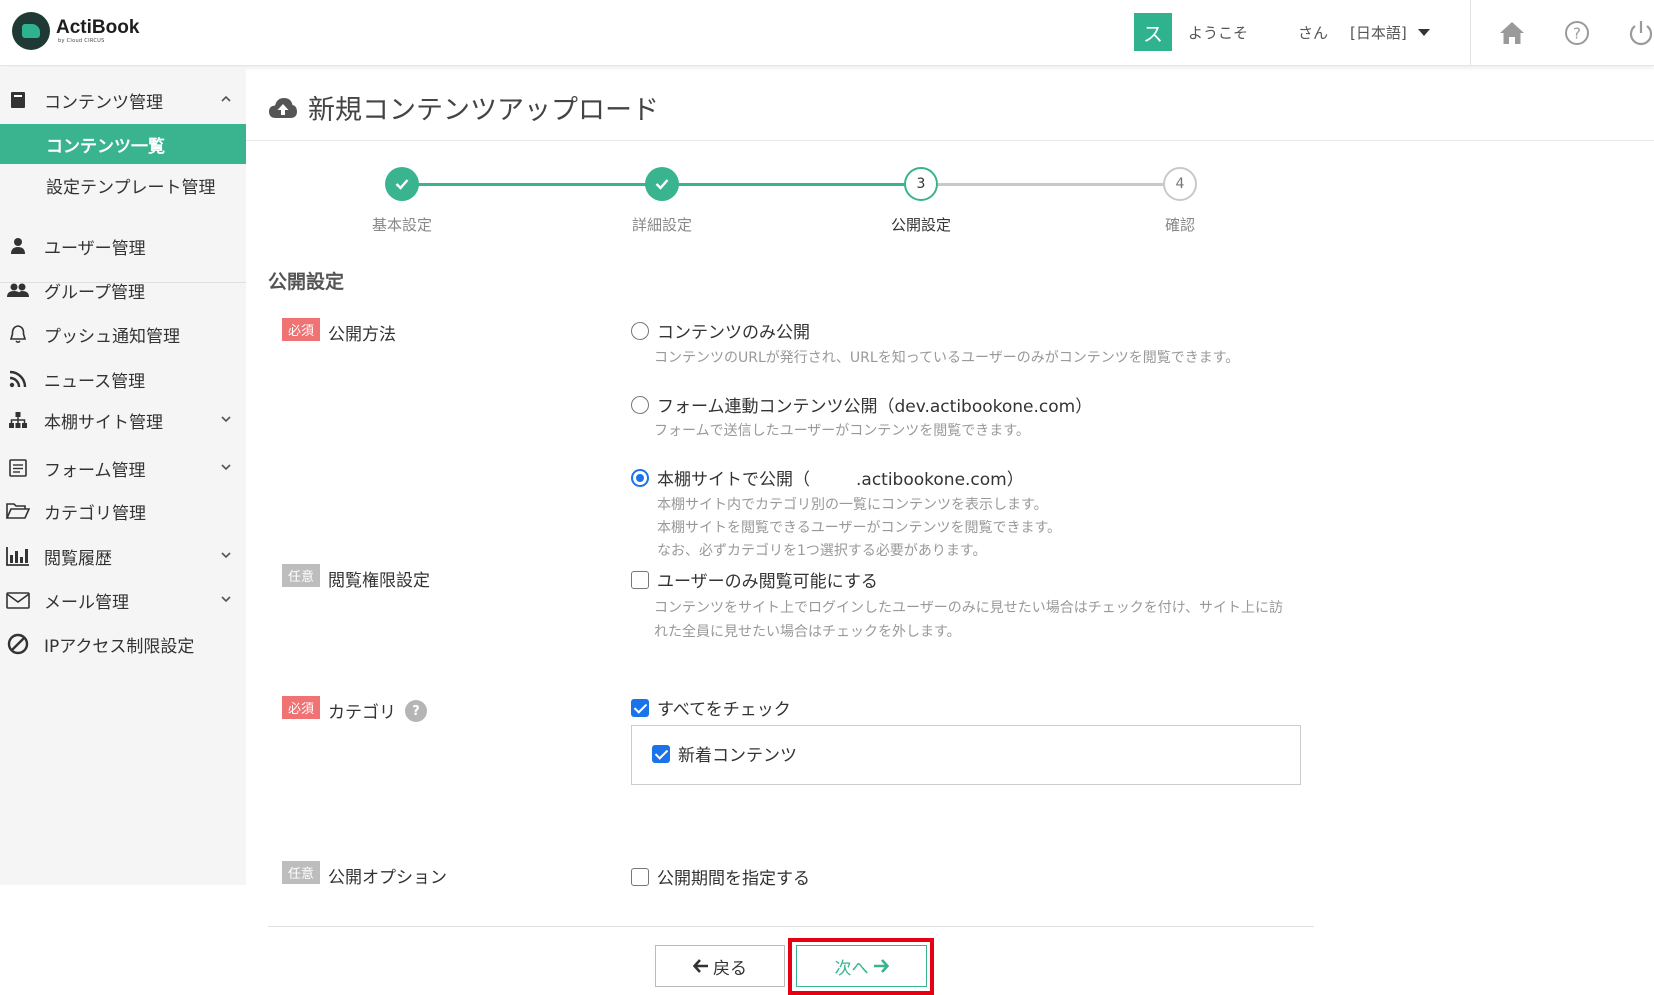 The image size is (1654, 995). I want to click on sidebar-item-label: コンテンツ管理, so click(103, 102).